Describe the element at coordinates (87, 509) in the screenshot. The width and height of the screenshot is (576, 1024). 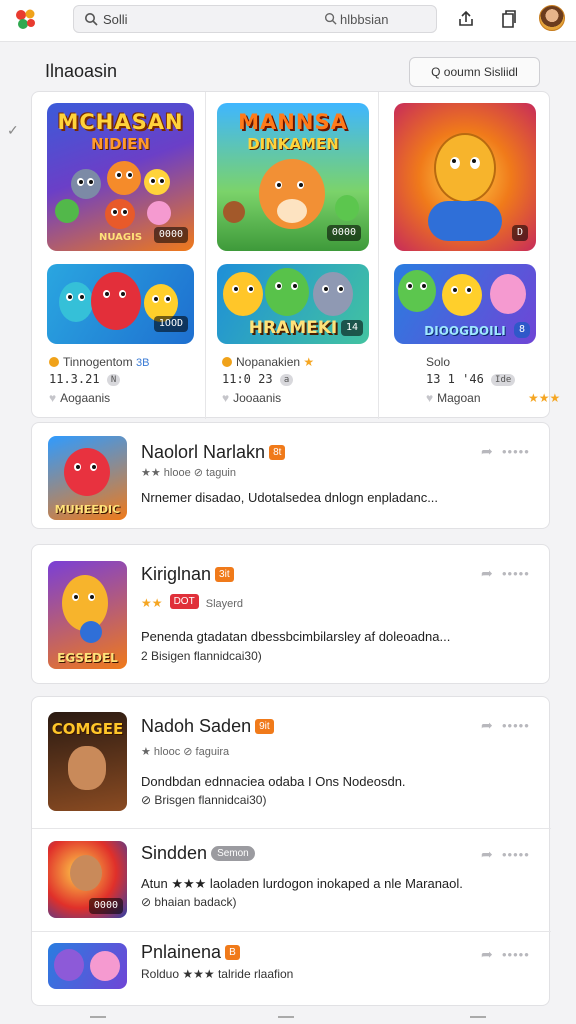
I see `icon-label: MUHEEDIC` at that location.